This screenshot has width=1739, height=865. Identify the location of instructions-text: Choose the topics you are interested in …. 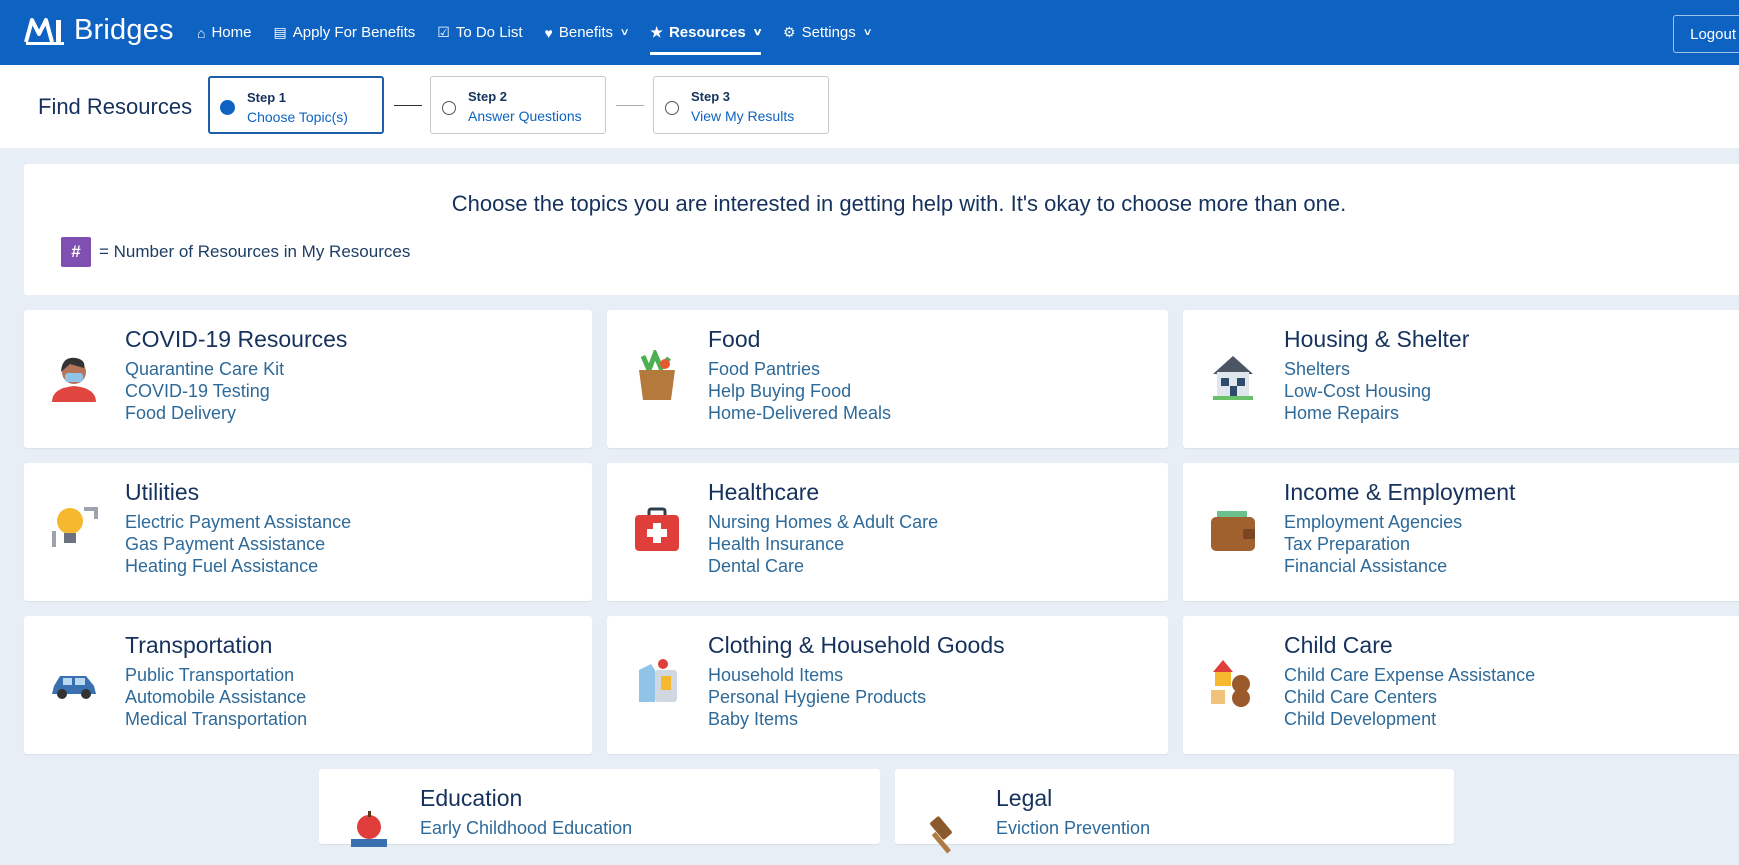
(899, 203).